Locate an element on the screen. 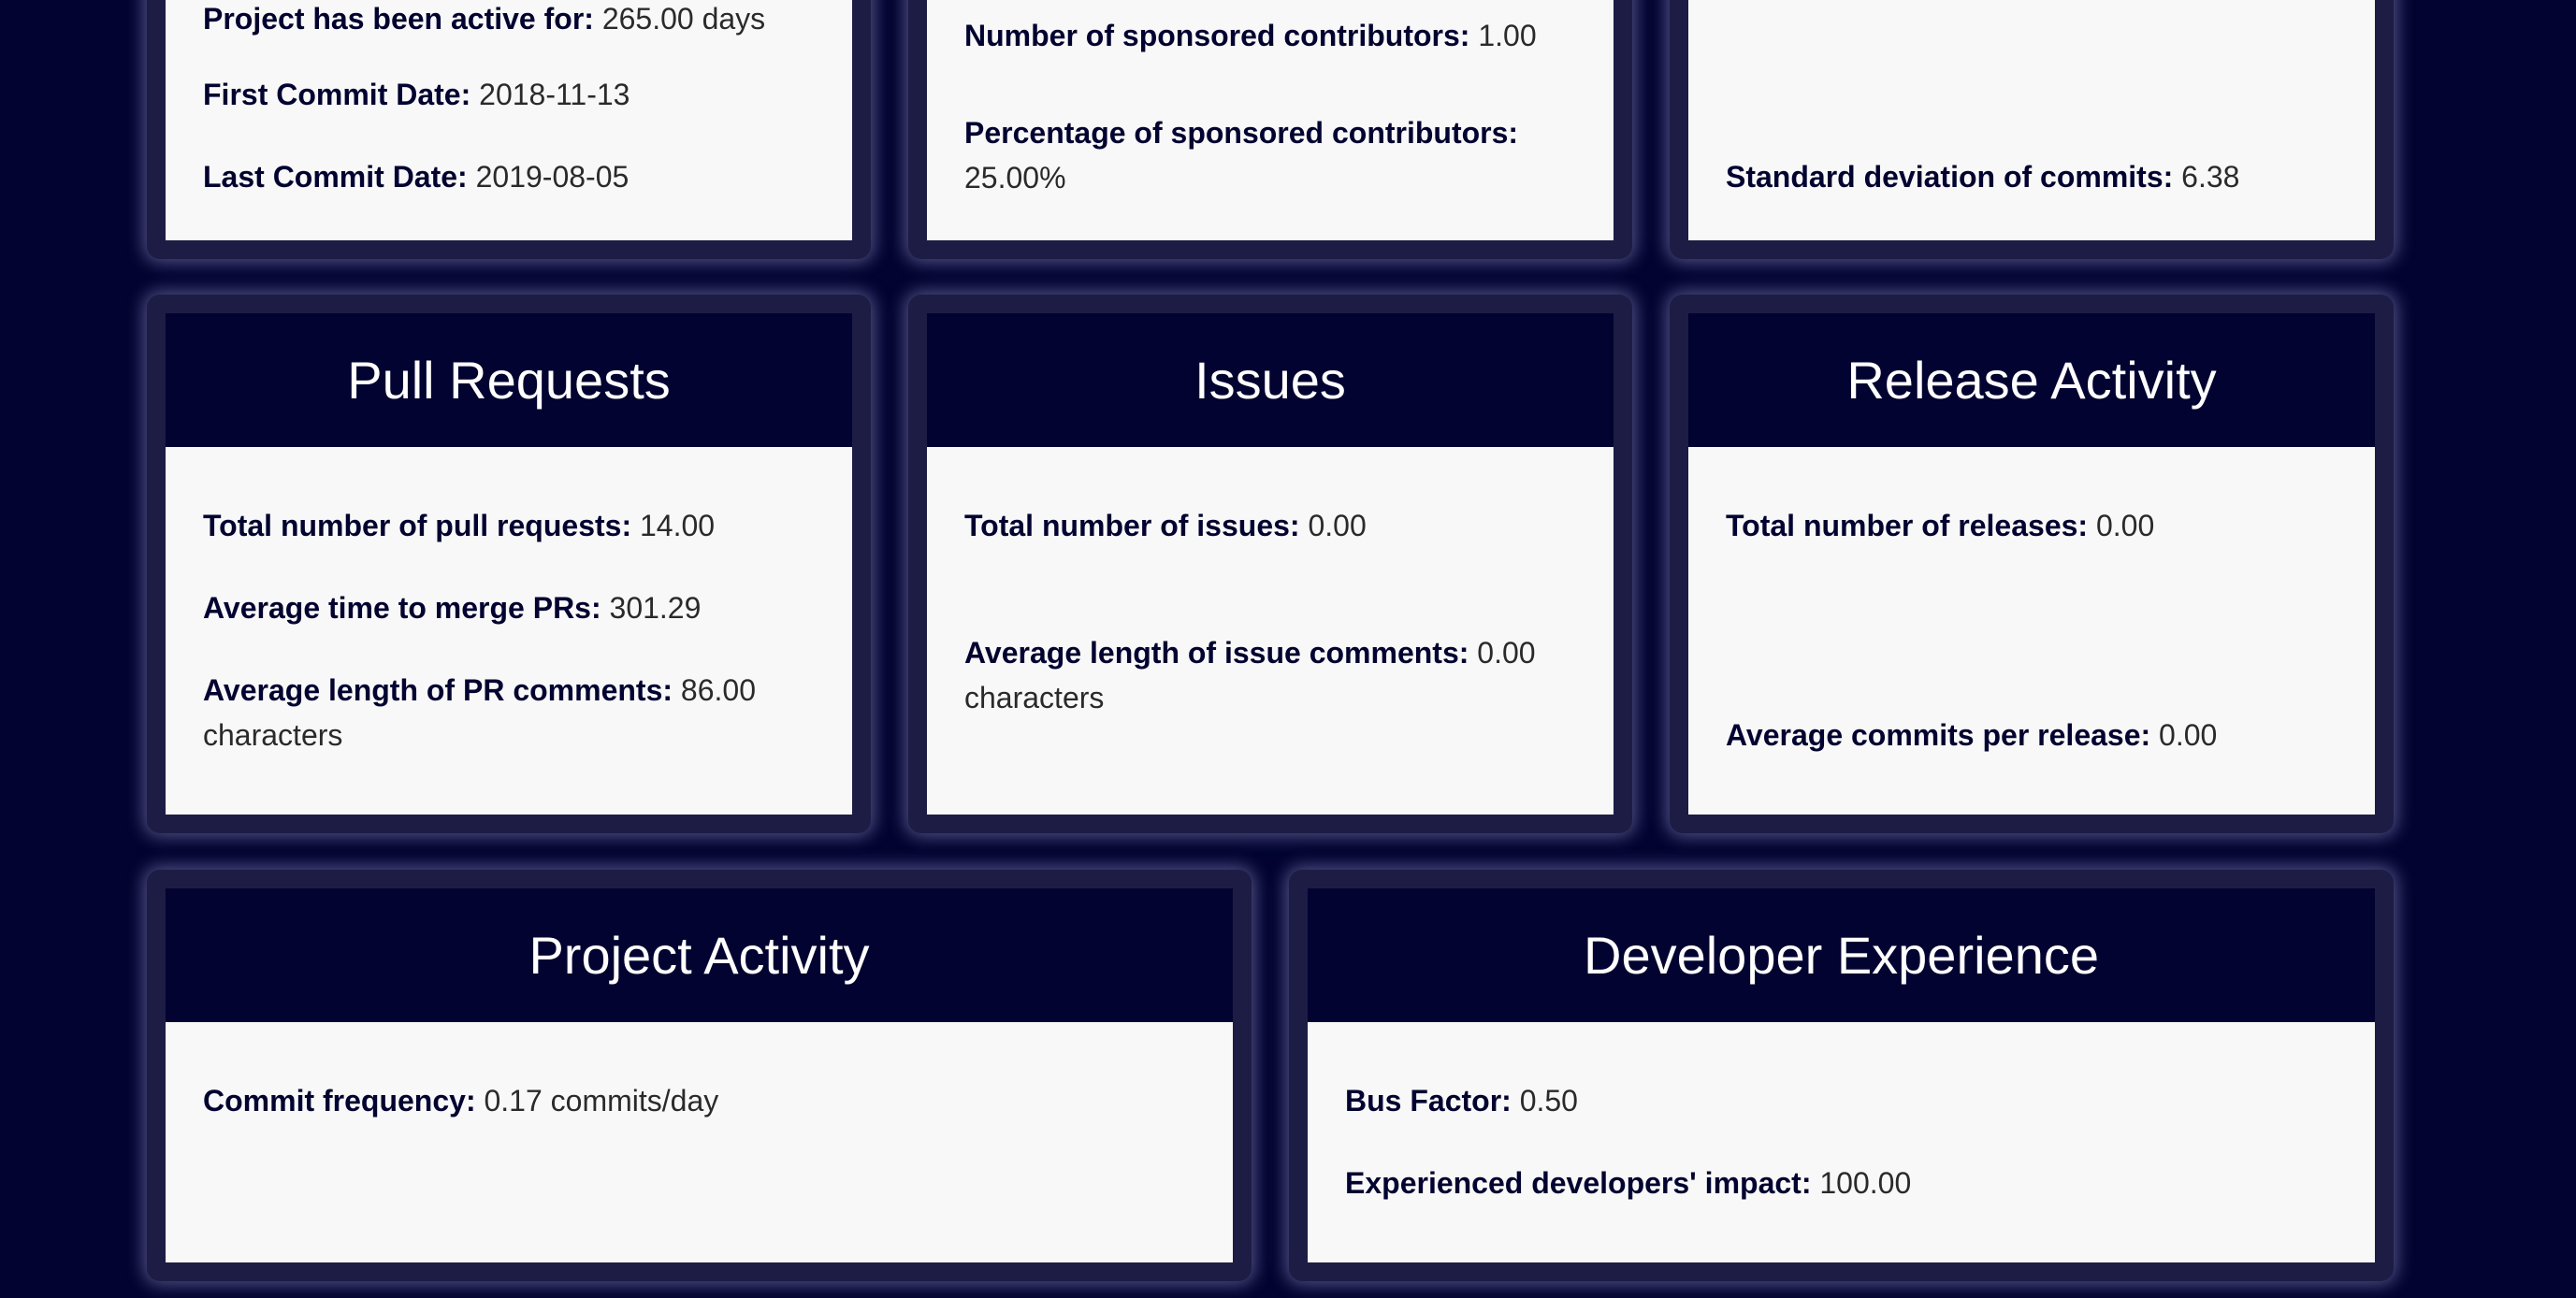 This screenshot has width=2576, height=1298. commit-frequency-stat: Commit frequency: 0.17 commits/day is located at coordinates (461, 1101).